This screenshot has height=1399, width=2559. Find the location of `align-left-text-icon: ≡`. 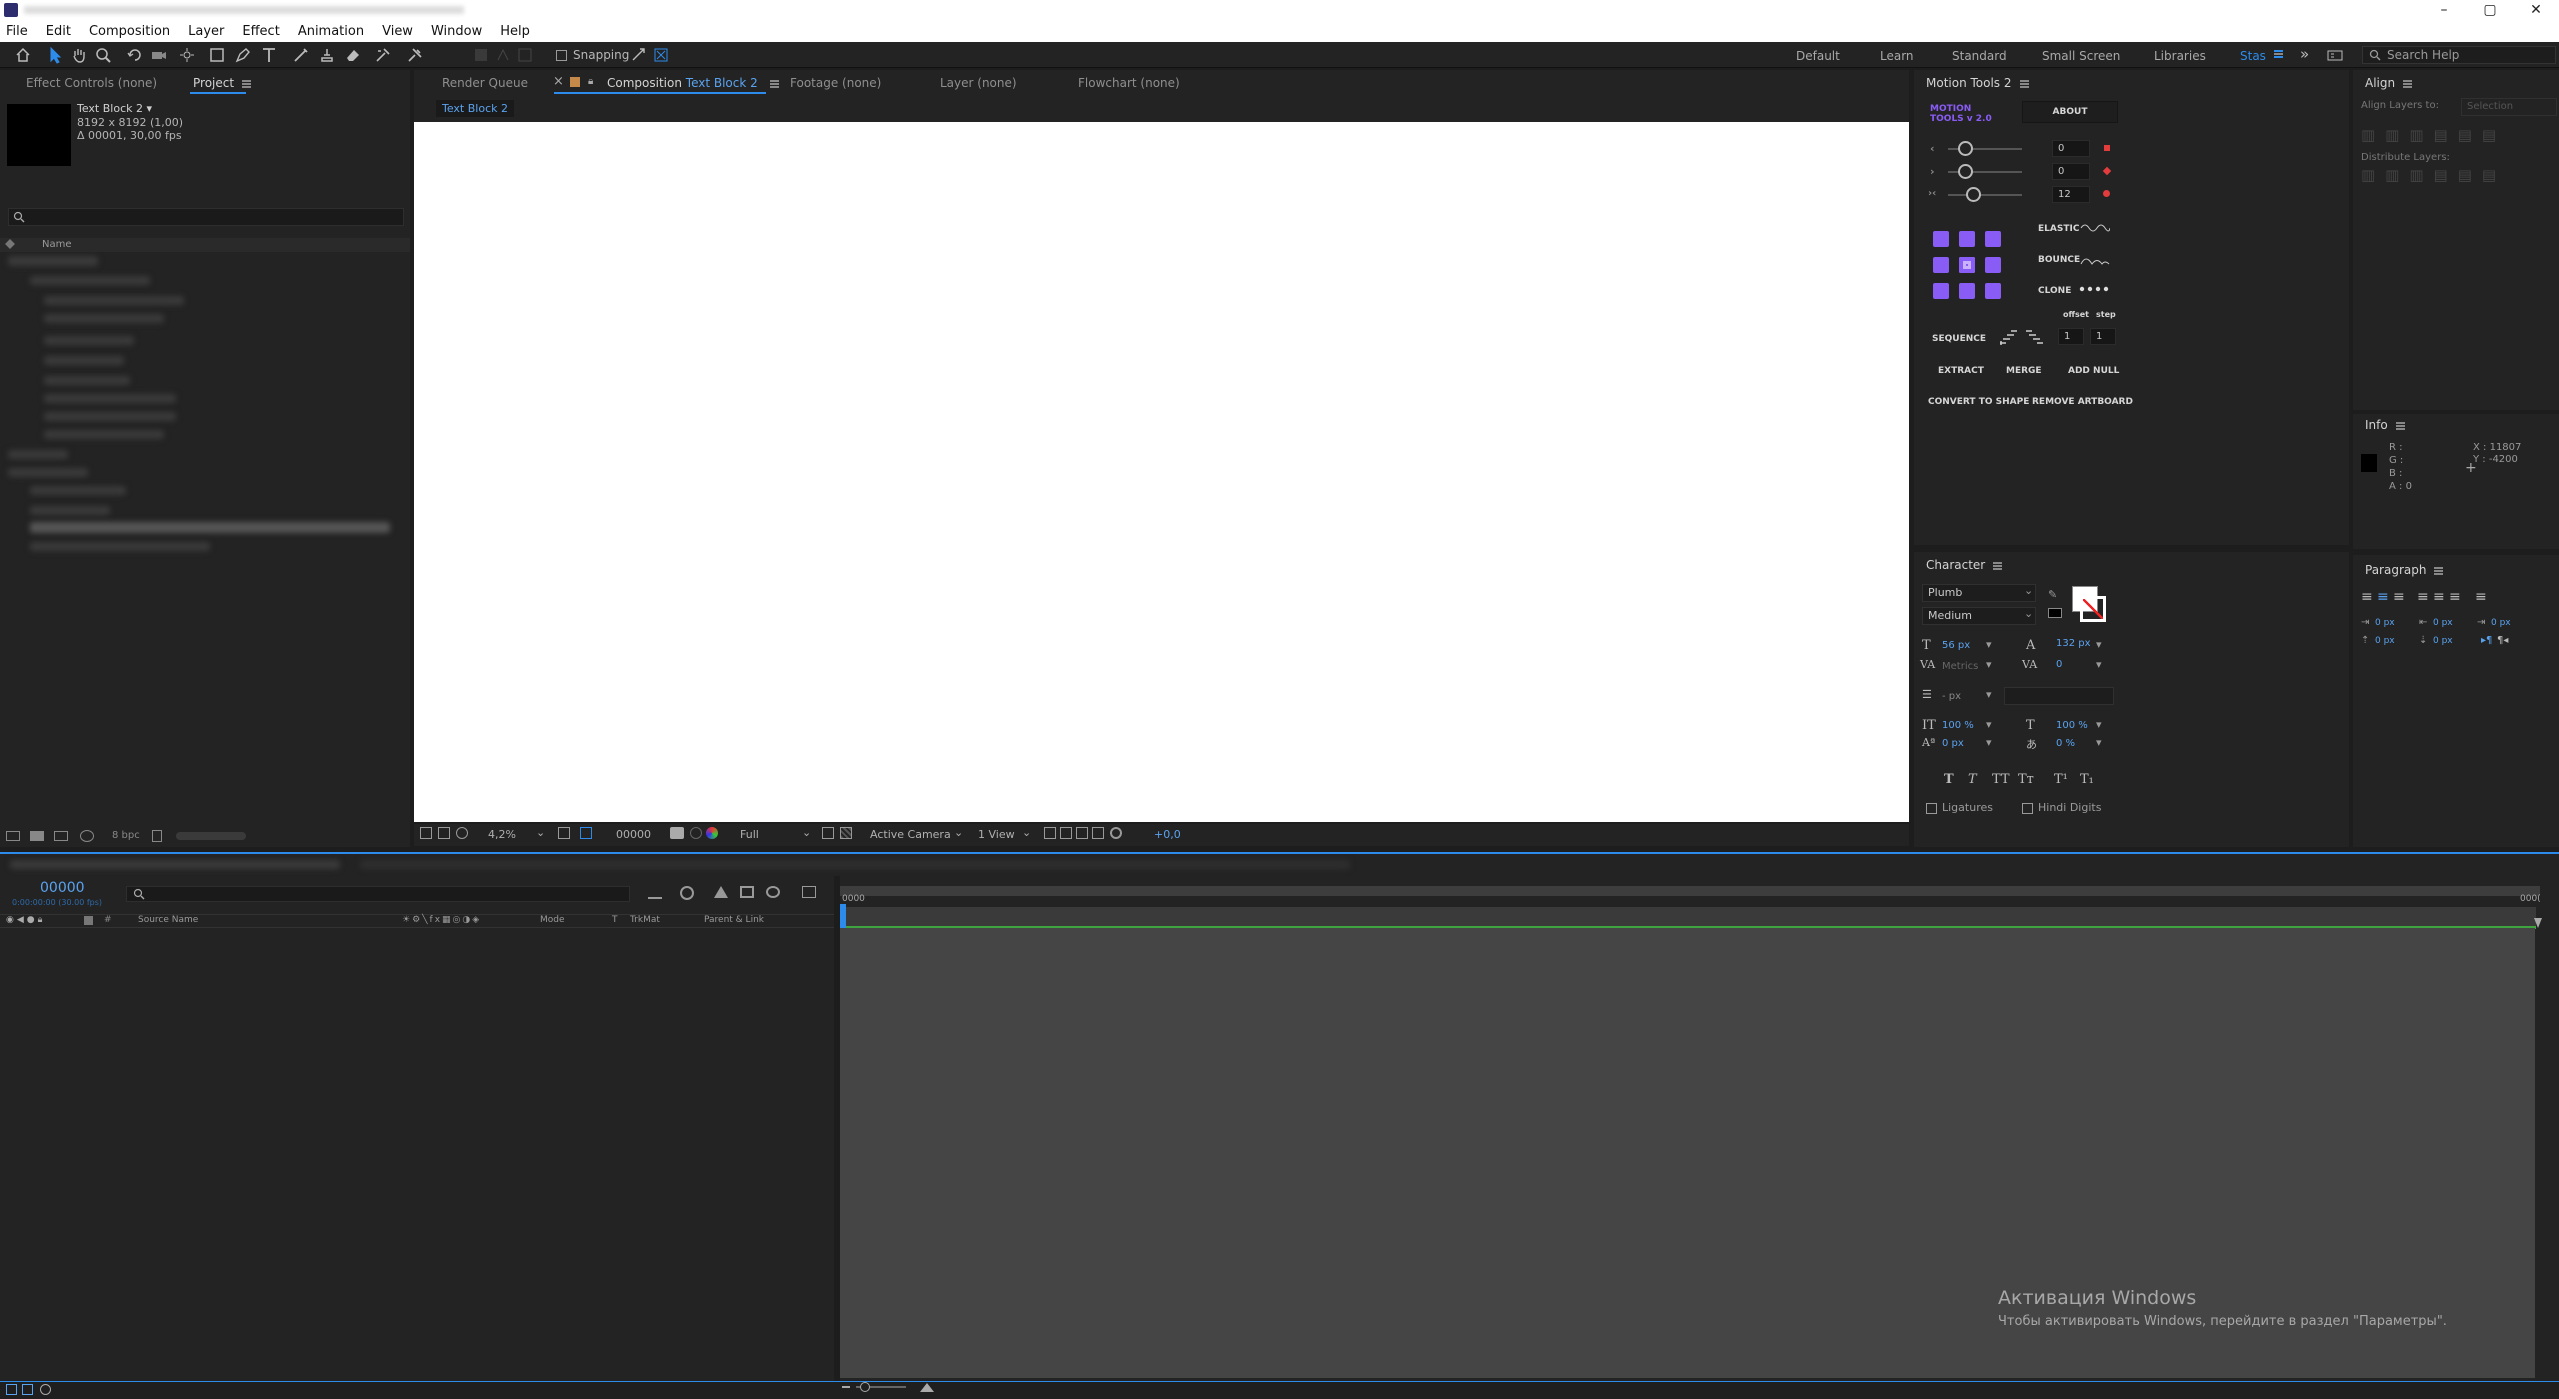

align-left-text-icon: ≡ is located at coordinates (2367, 597).